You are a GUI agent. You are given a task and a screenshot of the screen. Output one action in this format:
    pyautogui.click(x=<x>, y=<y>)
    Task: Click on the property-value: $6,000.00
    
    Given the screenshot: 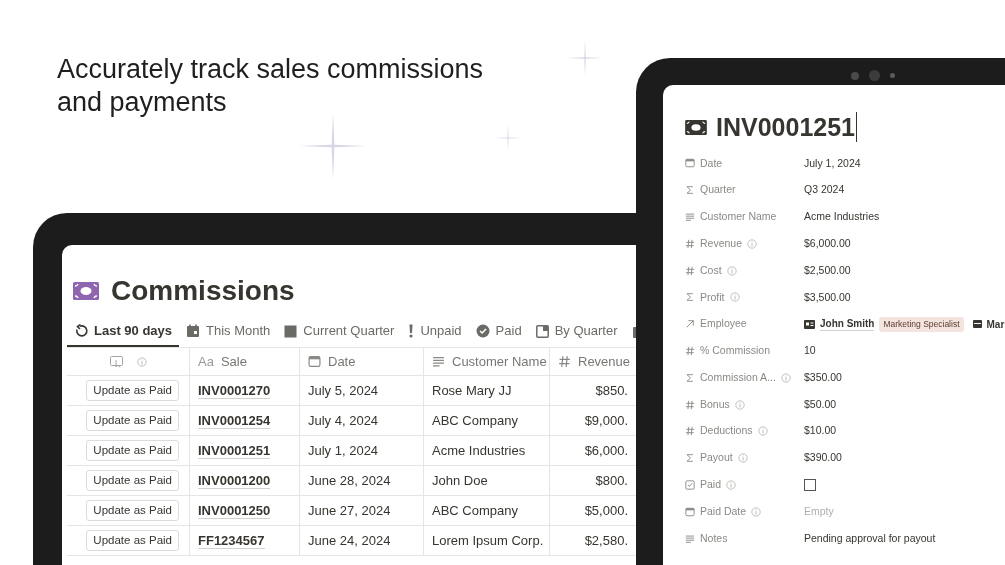 What is the action you would take?
    pyautogui.click(x=827, y=243)
    